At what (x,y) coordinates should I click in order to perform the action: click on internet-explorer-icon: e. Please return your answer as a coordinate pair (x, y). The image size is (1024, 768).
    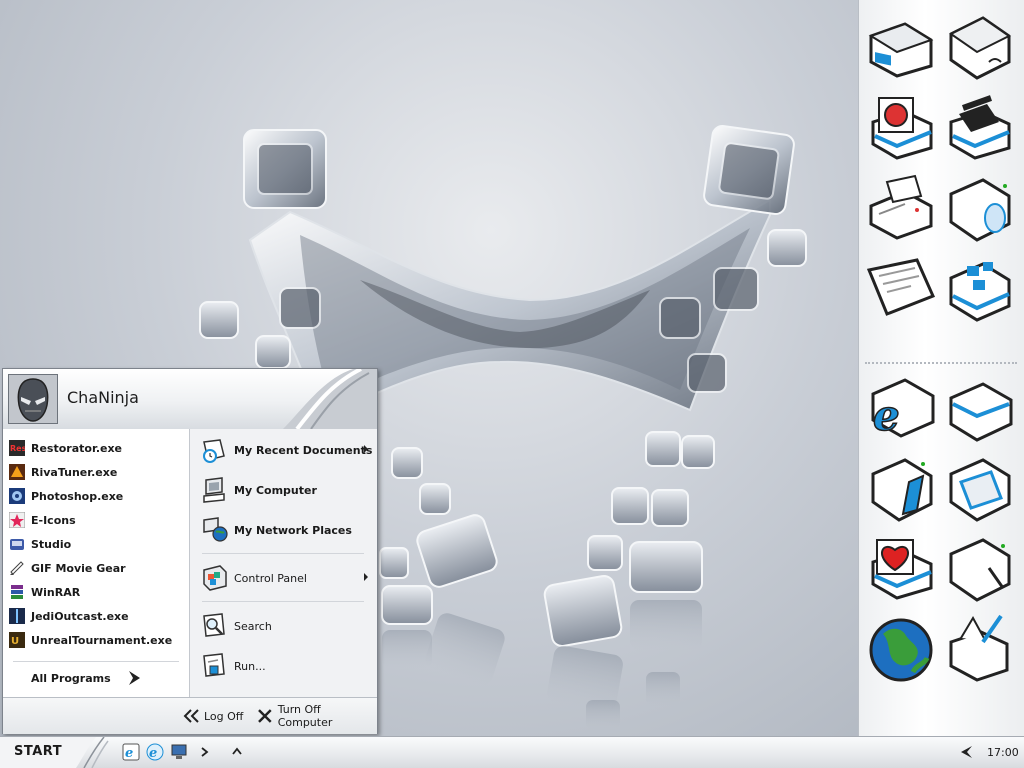
    Looking at the image, I should click on (131, 752).